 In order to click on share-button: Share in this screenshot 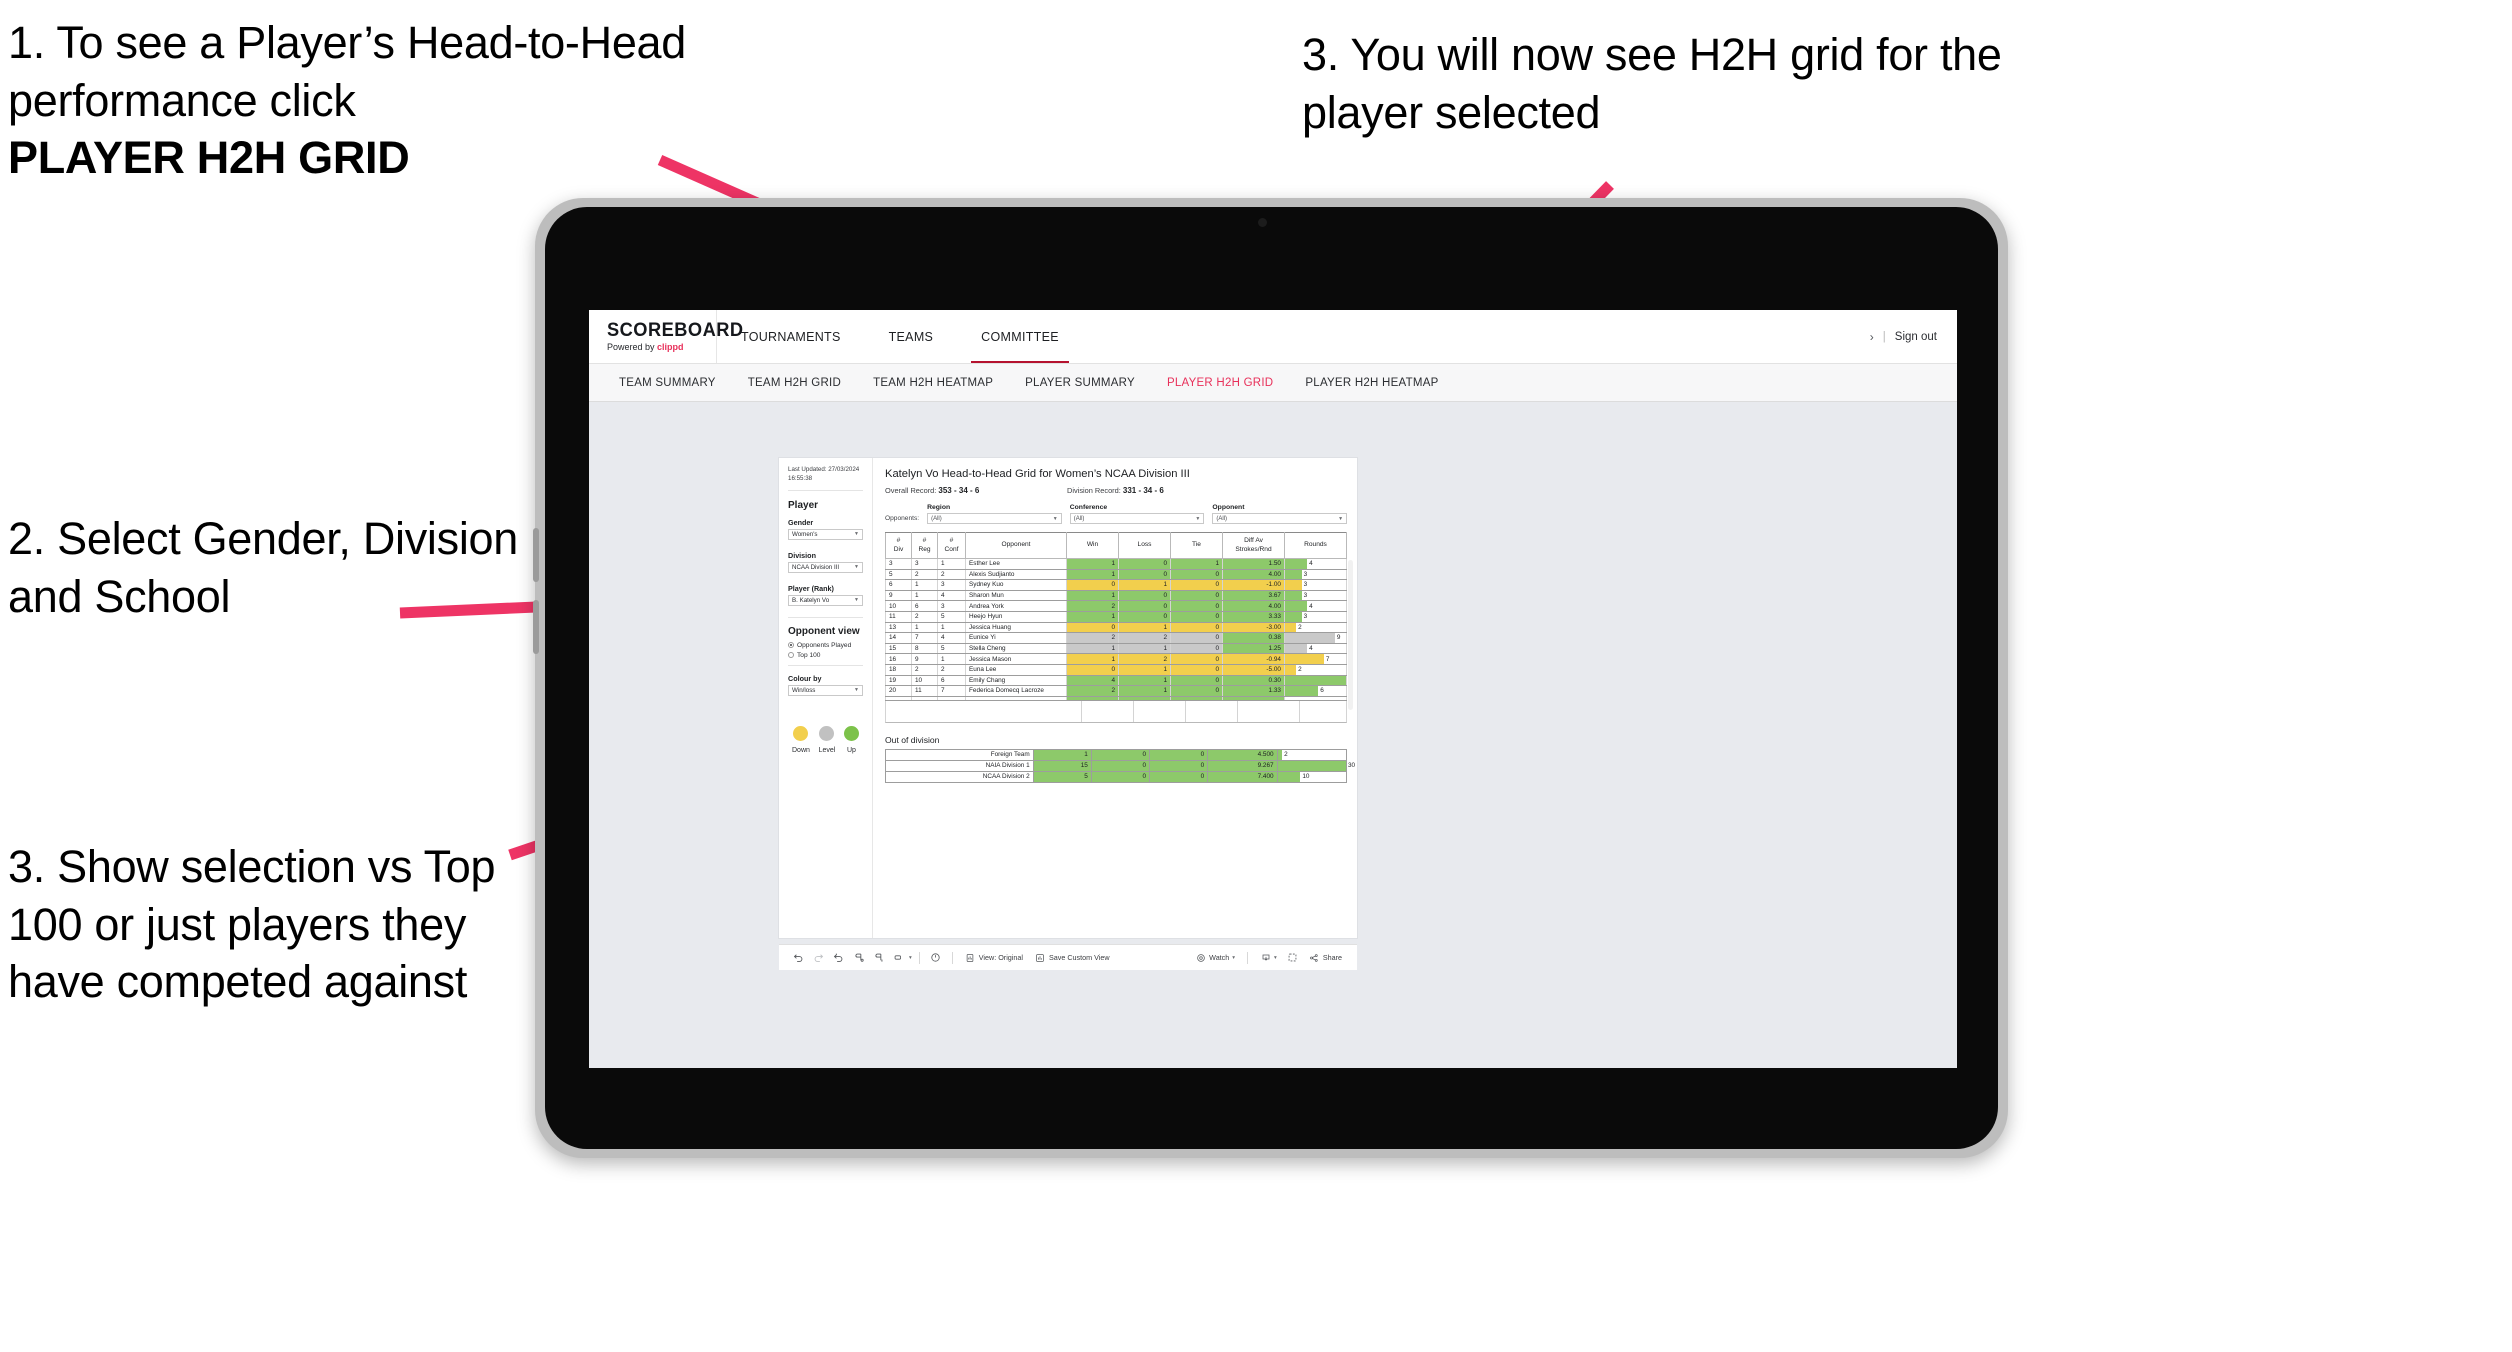, I will do `click(1325, 958)`.